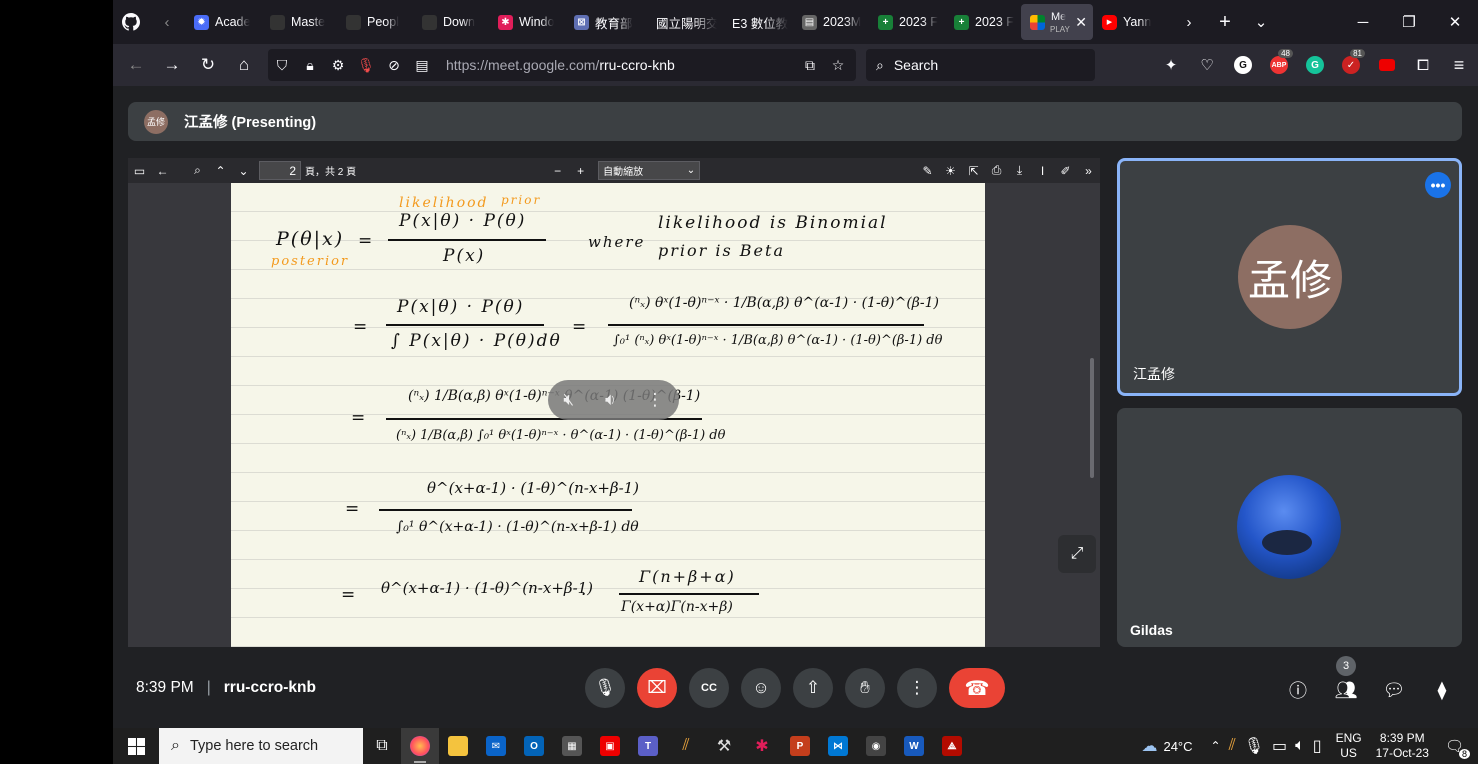  Describe the element at coordinates (1279, 746) in the screenshot. I see `network-icon: ▭` at that location.